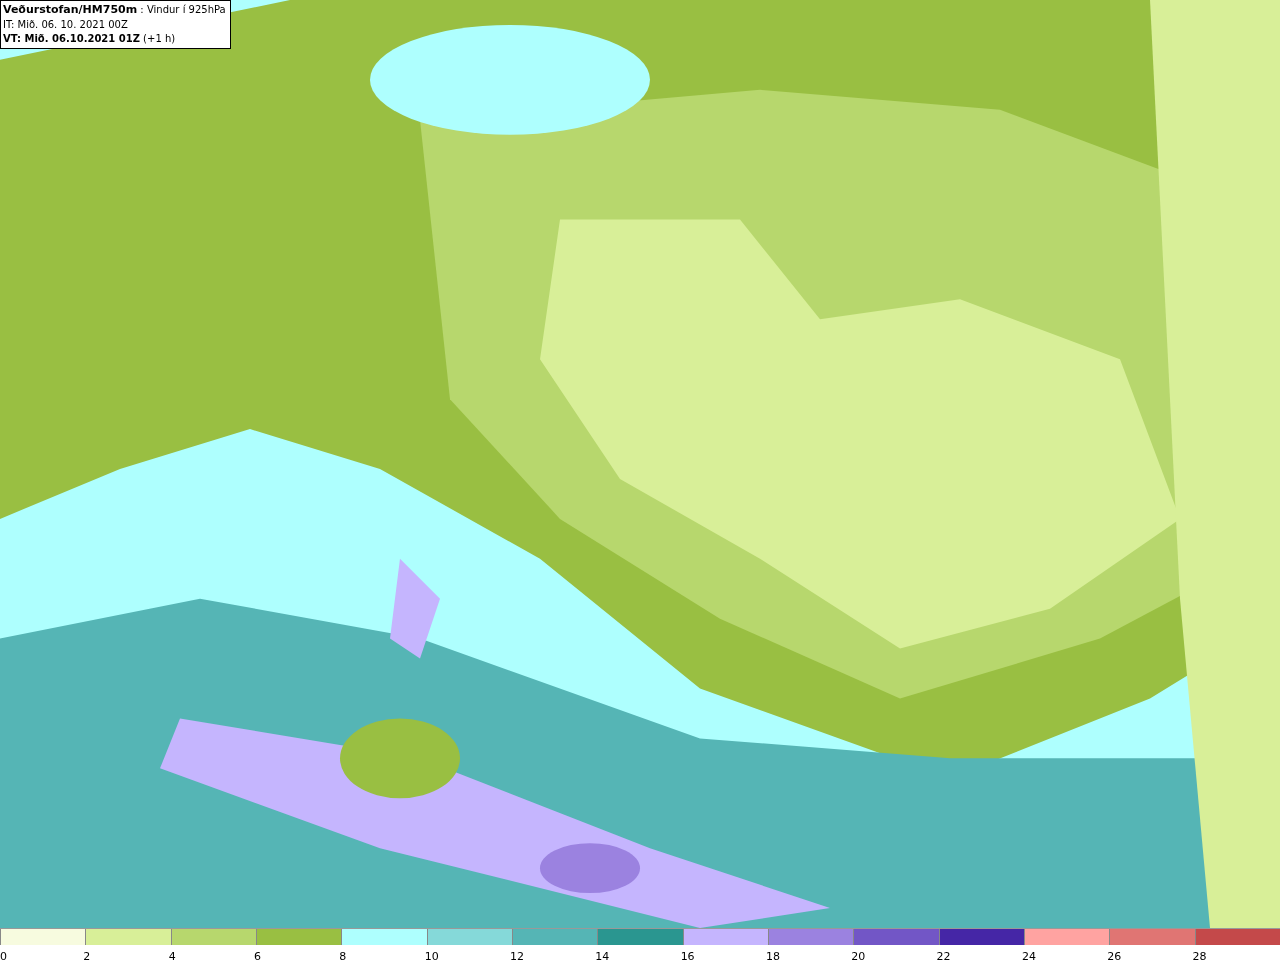  What do you see at coordinates (172, 955) in the screenshot?
I see `legend-label: 4` at bounding box center [172, 955].